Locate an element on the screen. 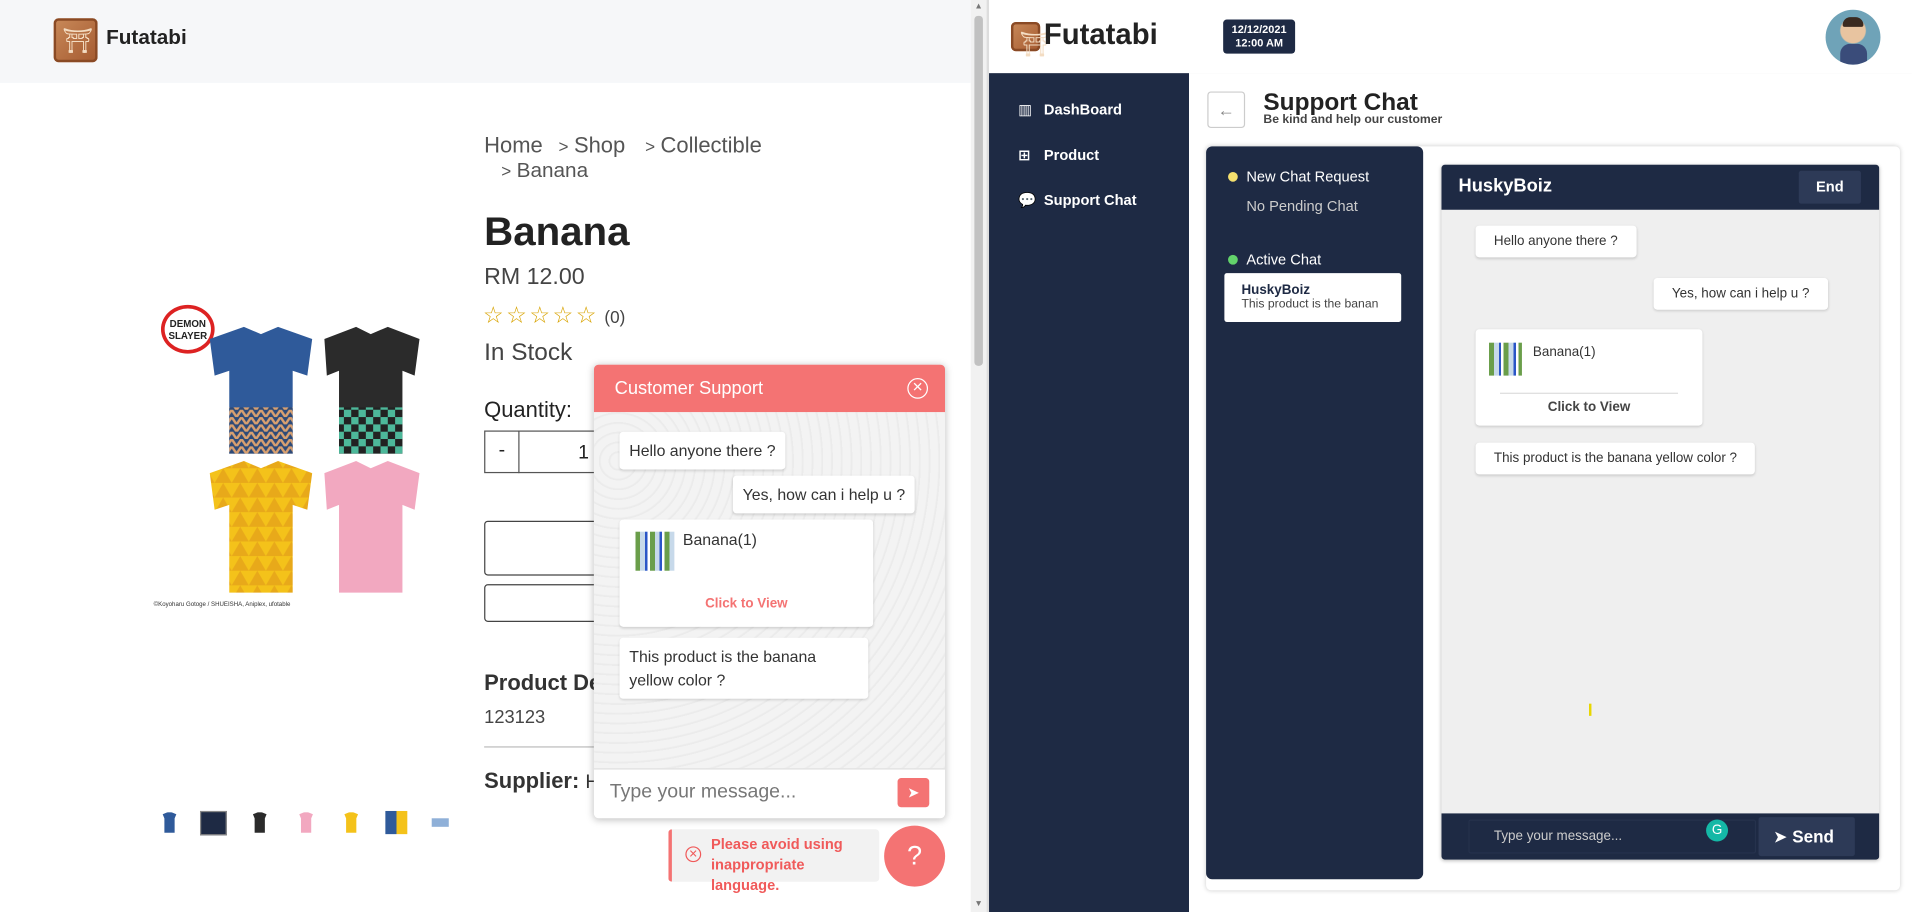 The width and height of the screenshot is (1912, 912). admin-logo-icon is located at coordinates (1030, 40).